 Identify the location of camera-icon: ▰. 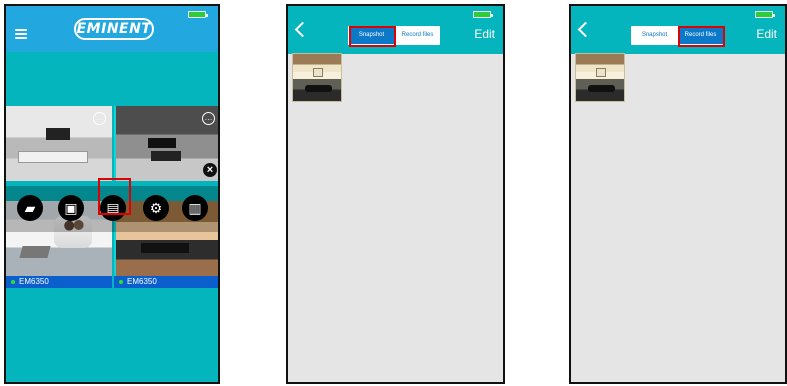
(30, 208).